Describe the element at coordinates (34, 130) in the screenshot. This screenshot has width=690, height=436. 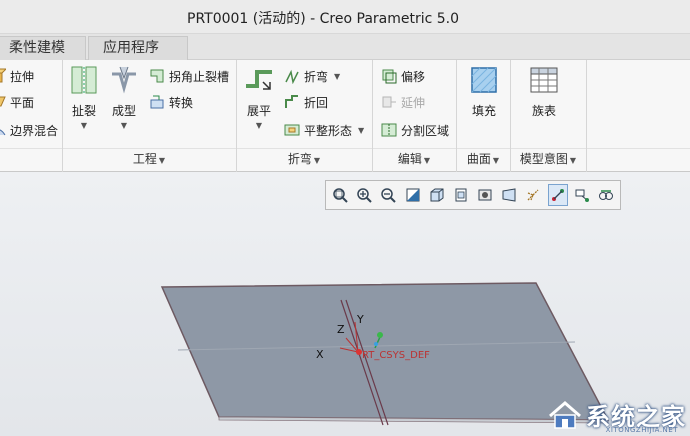
I see `boundary-blend-label: 边界混合` at that location.